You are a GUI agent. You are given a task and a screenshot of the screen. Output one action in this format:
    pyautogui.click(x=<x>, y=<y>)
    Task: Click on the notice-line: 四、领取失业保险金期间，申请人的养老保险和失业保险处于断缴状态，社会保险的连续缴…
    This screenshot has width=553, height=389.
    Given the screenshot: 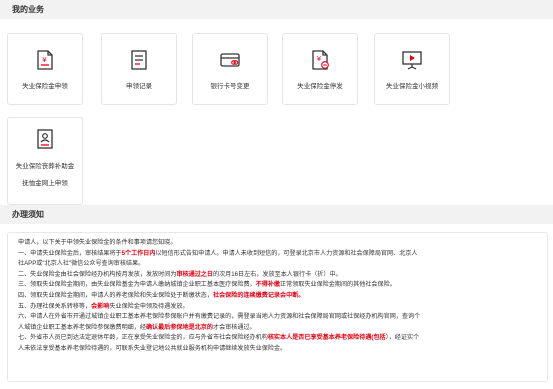 What is the action you would take?
    pyautogui.click(x=161, y=295)
    